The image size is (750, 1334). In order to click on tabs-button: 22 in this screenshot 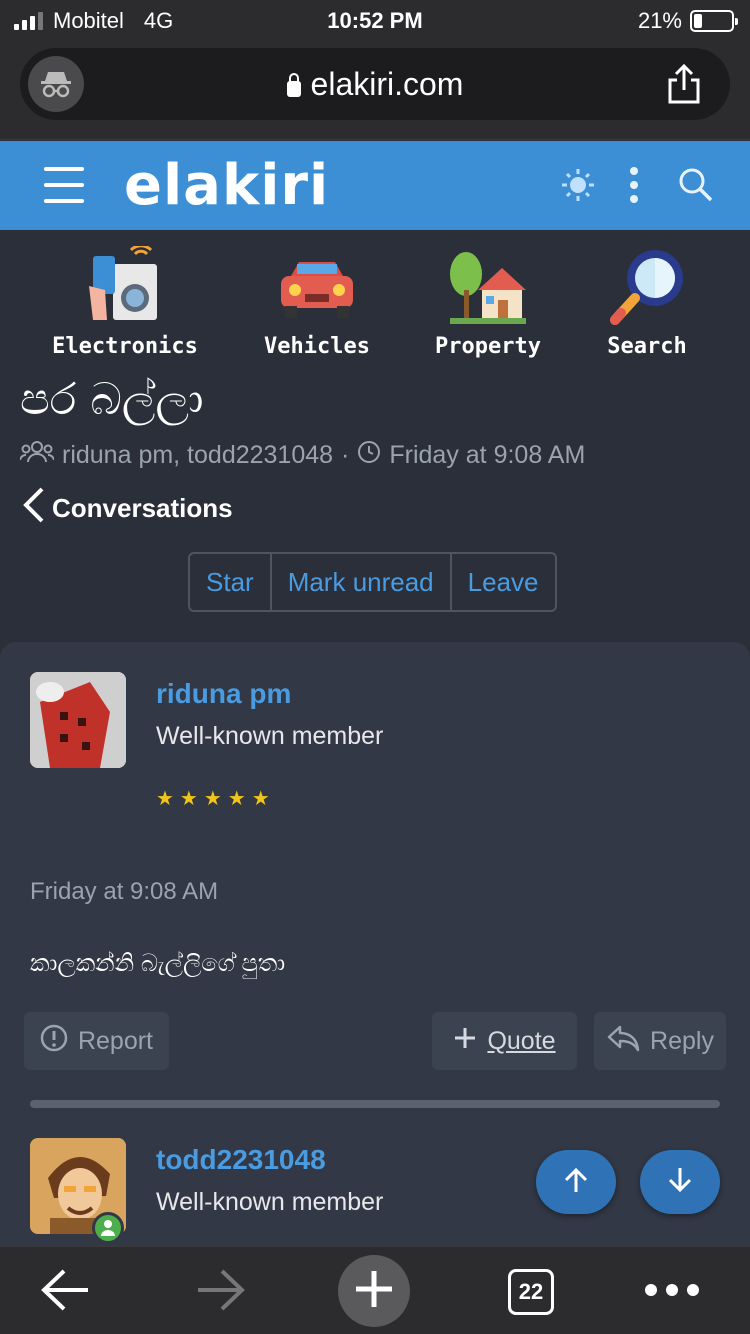, I will do `click(531, 1292)`.